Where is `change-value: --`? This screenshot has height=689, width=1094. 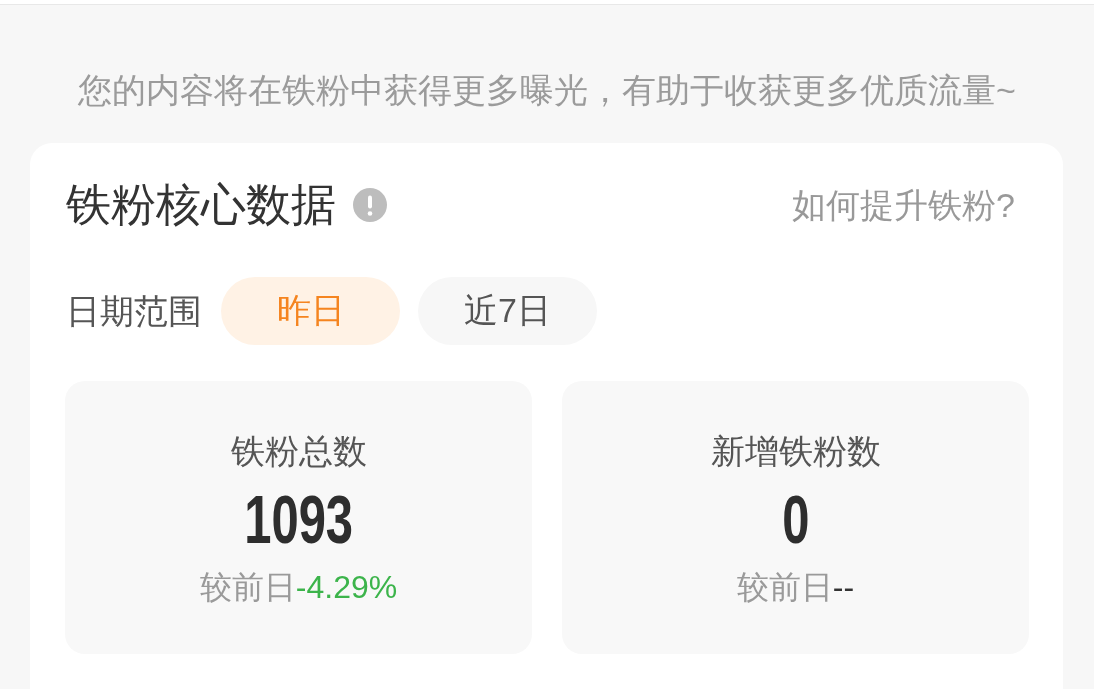 change-value: -- is located at coordinates (843, 587).